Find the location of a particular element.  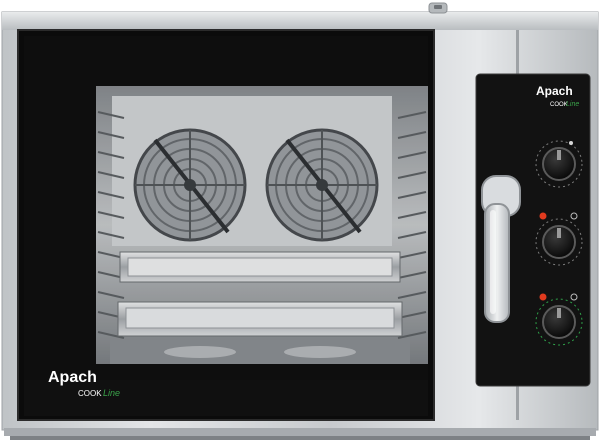

power-indicator-light is located at coordinates (543, 216).